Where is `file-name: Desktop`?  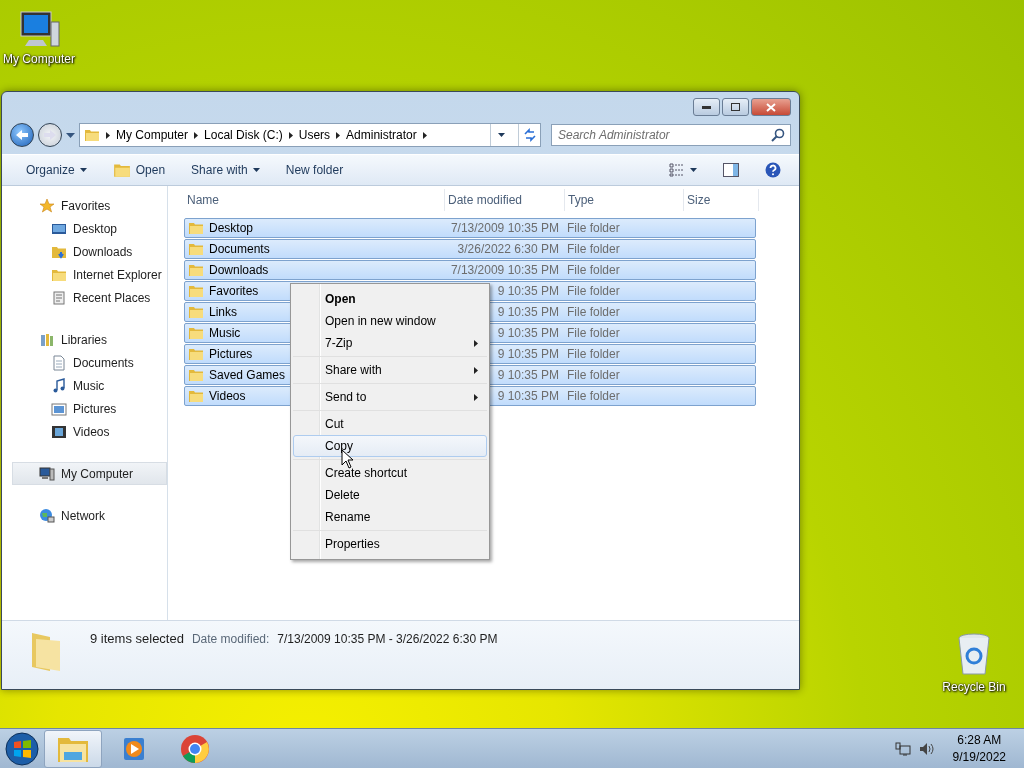
file-name: Desktop is located at coordinates (231, 228).